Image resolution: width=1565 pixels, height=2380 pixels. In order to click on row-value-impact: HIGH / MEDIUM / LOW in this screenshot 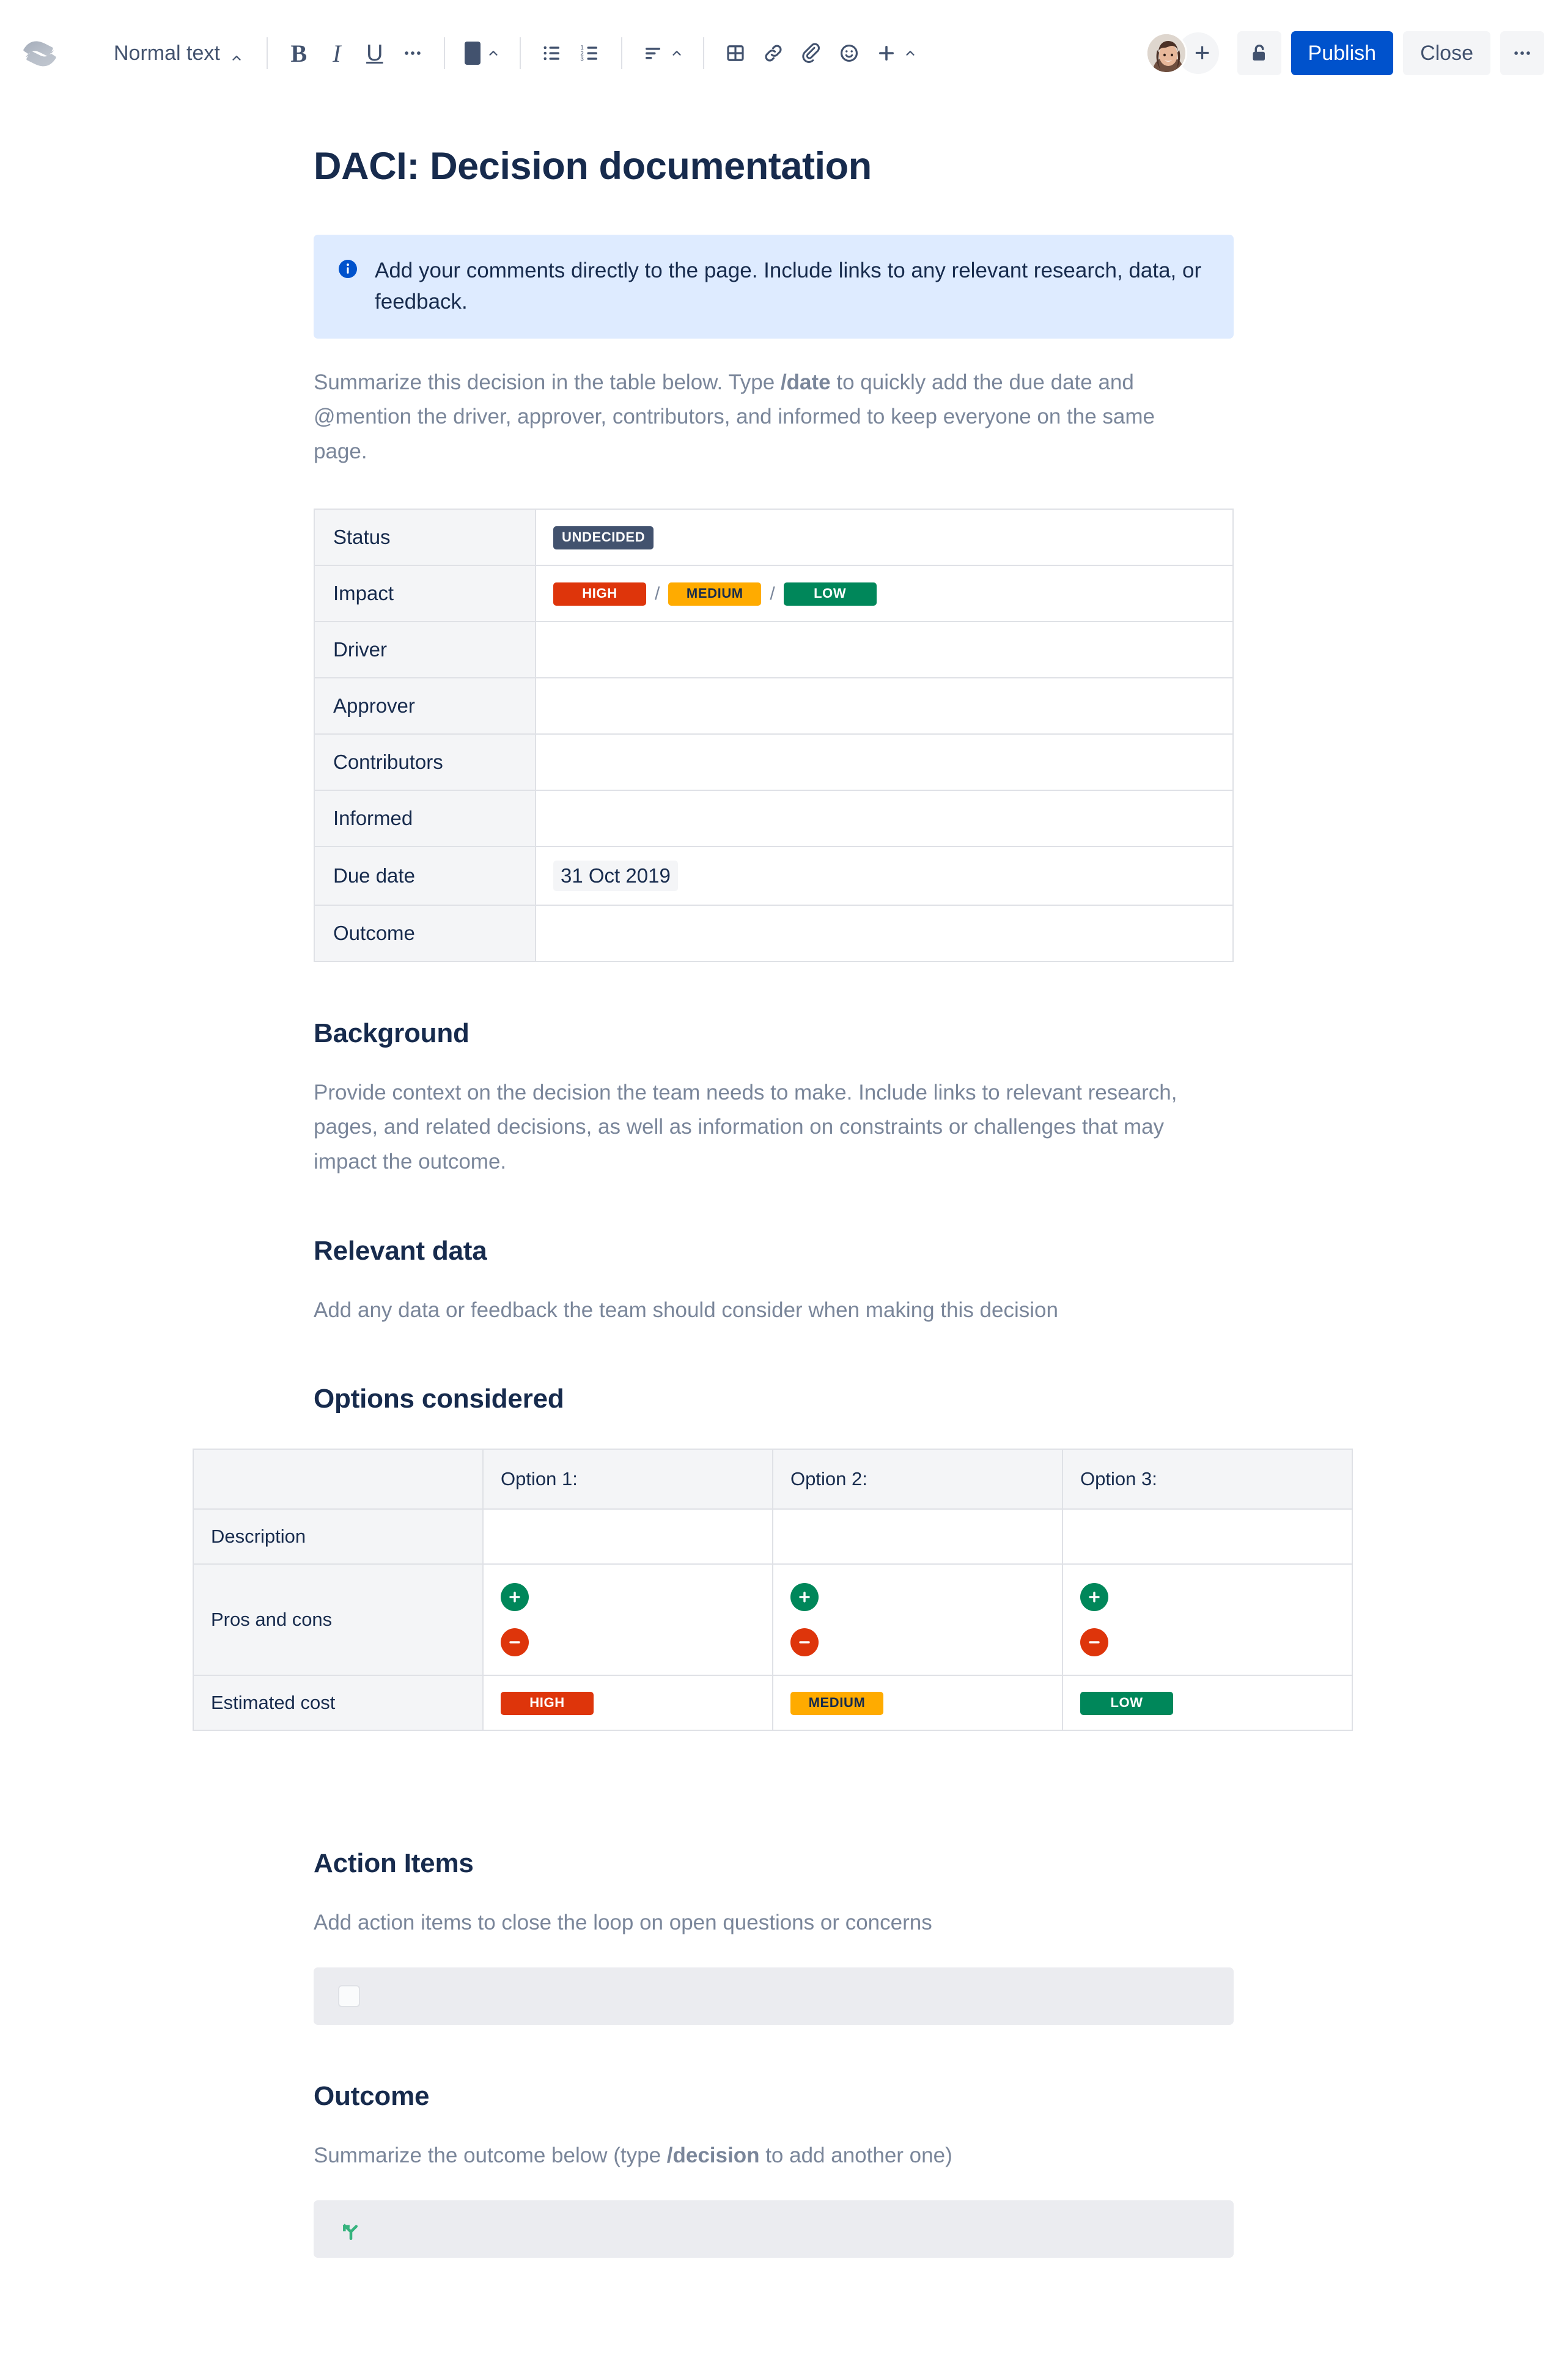, I will do `click(884, 593)`.